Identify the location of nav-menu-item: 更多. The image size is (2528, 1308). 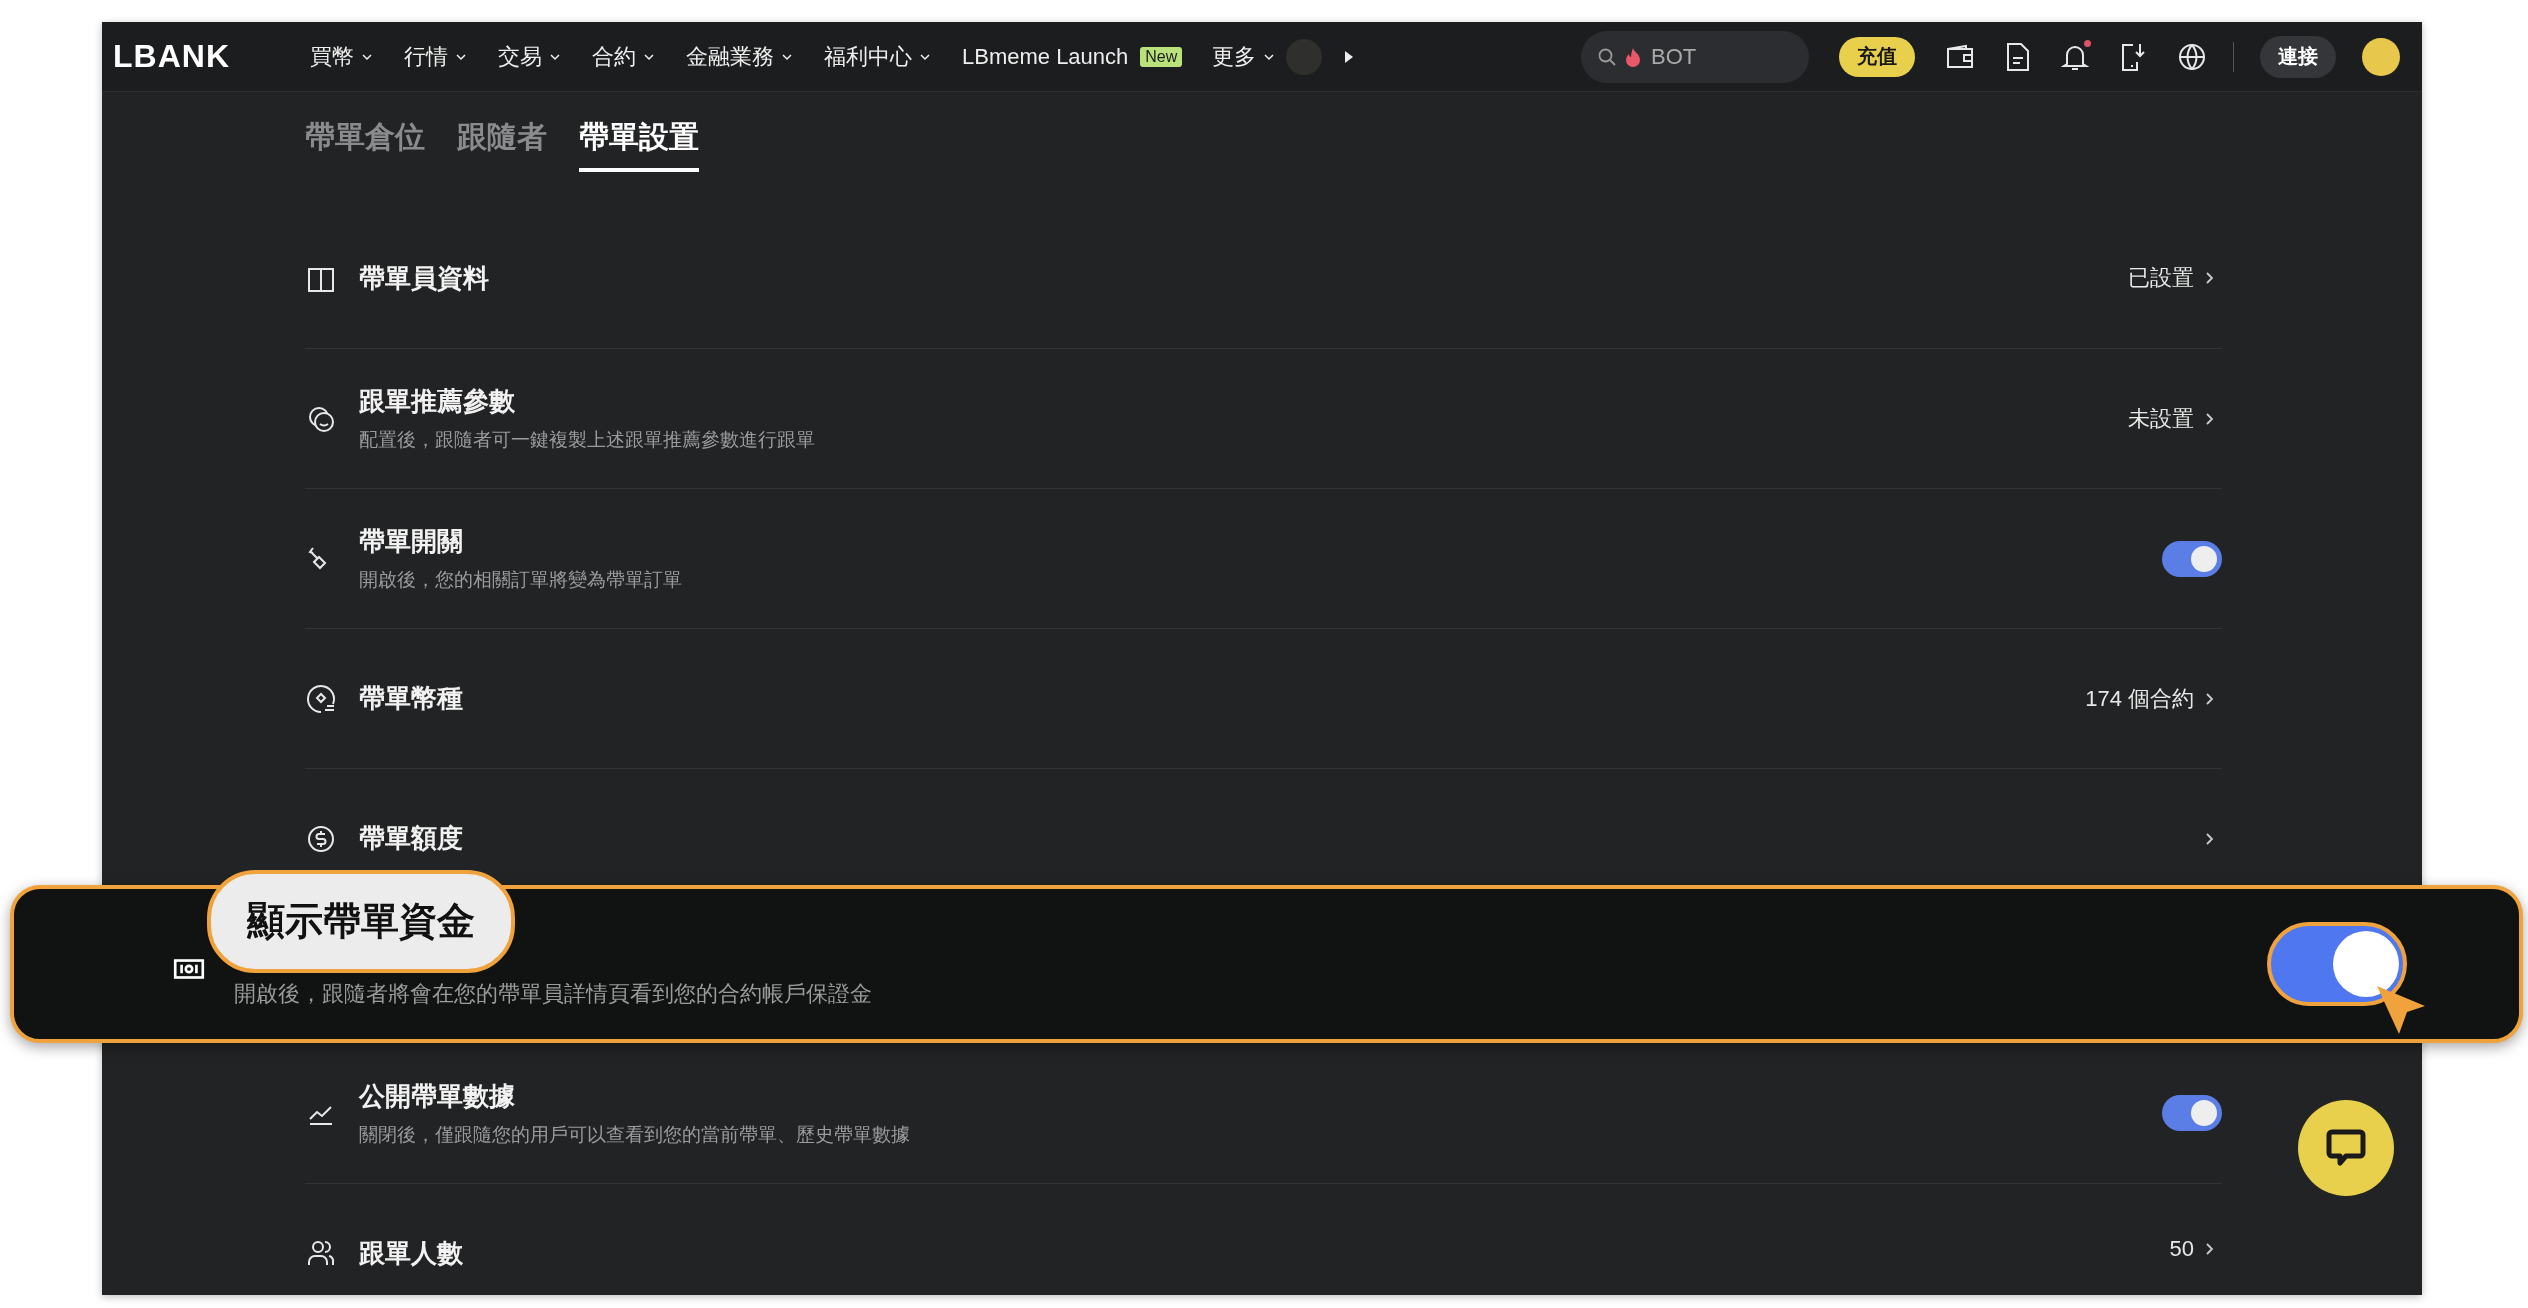
(1244, 56).